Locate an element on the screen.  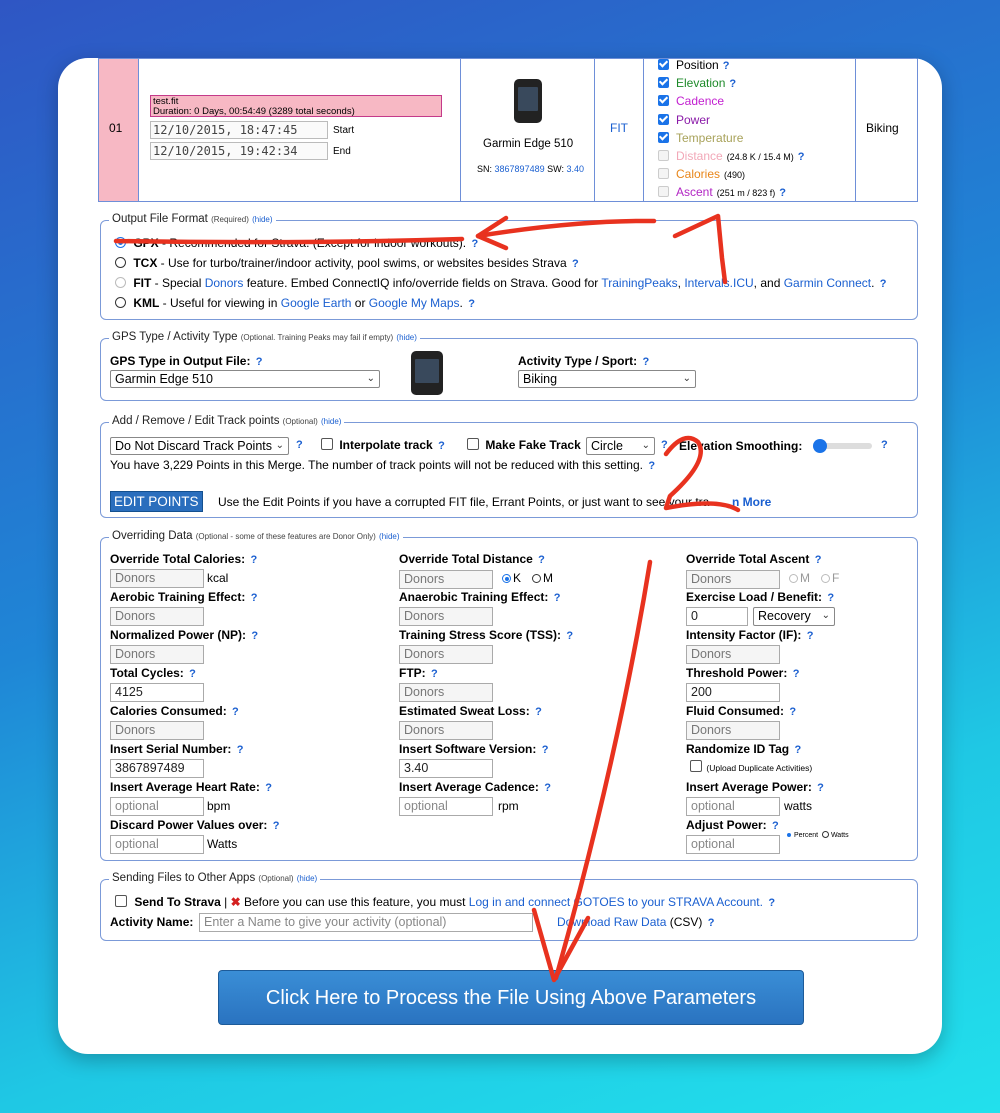
arrow-down-shaft is located at coordinates (603, 770).